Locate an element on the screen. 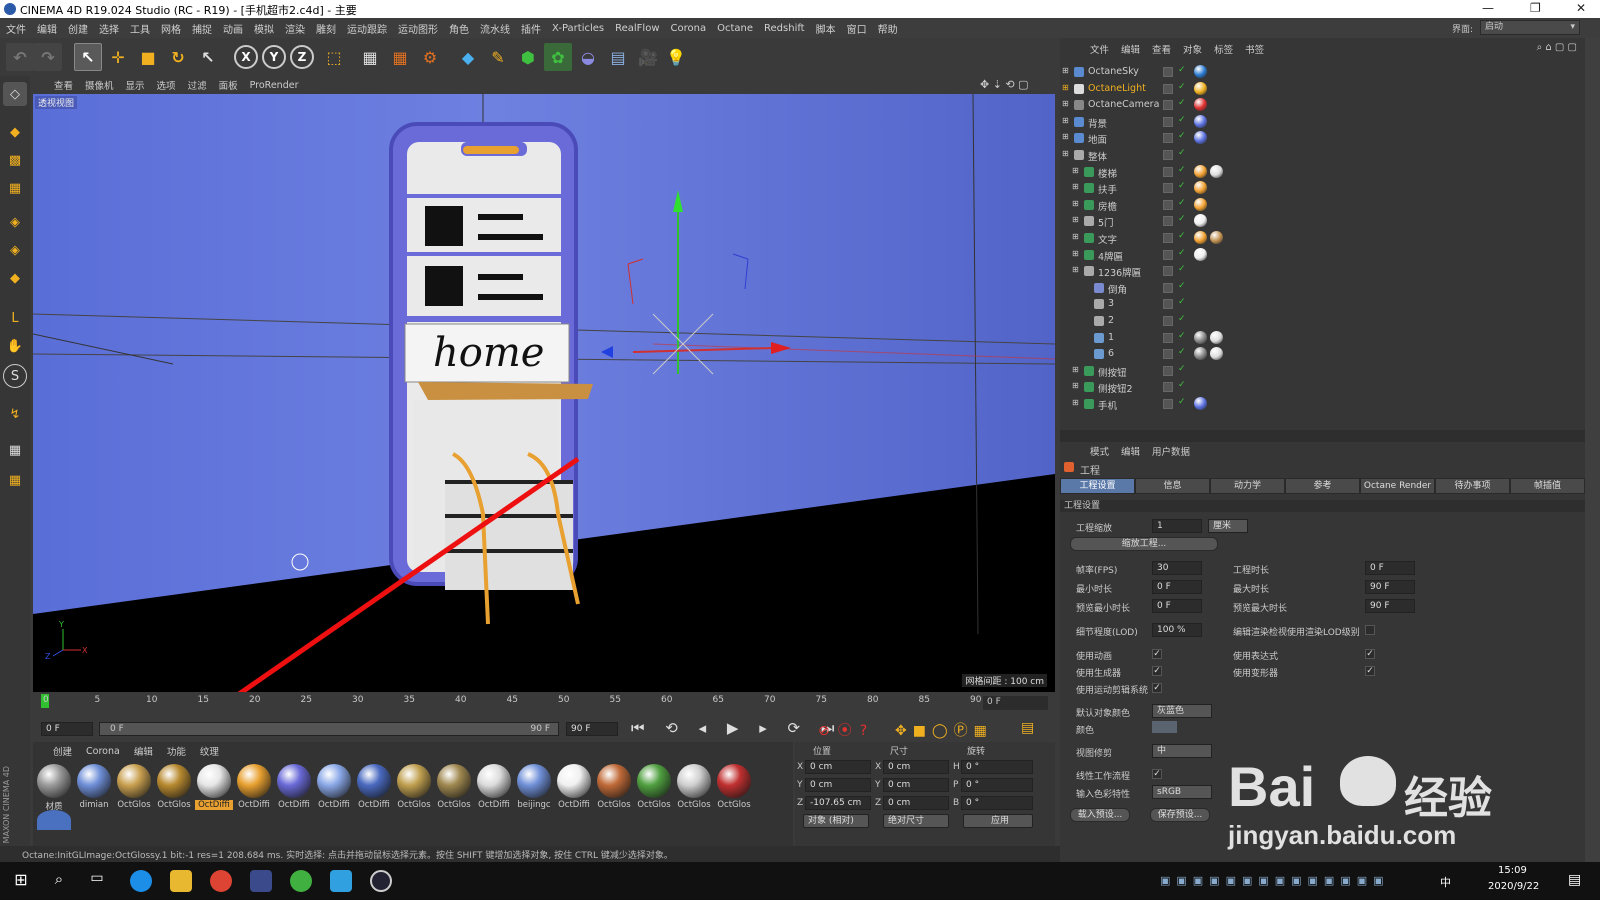 The image size is (1600, 900). panel-divider is located at coordinates (1322, 436).